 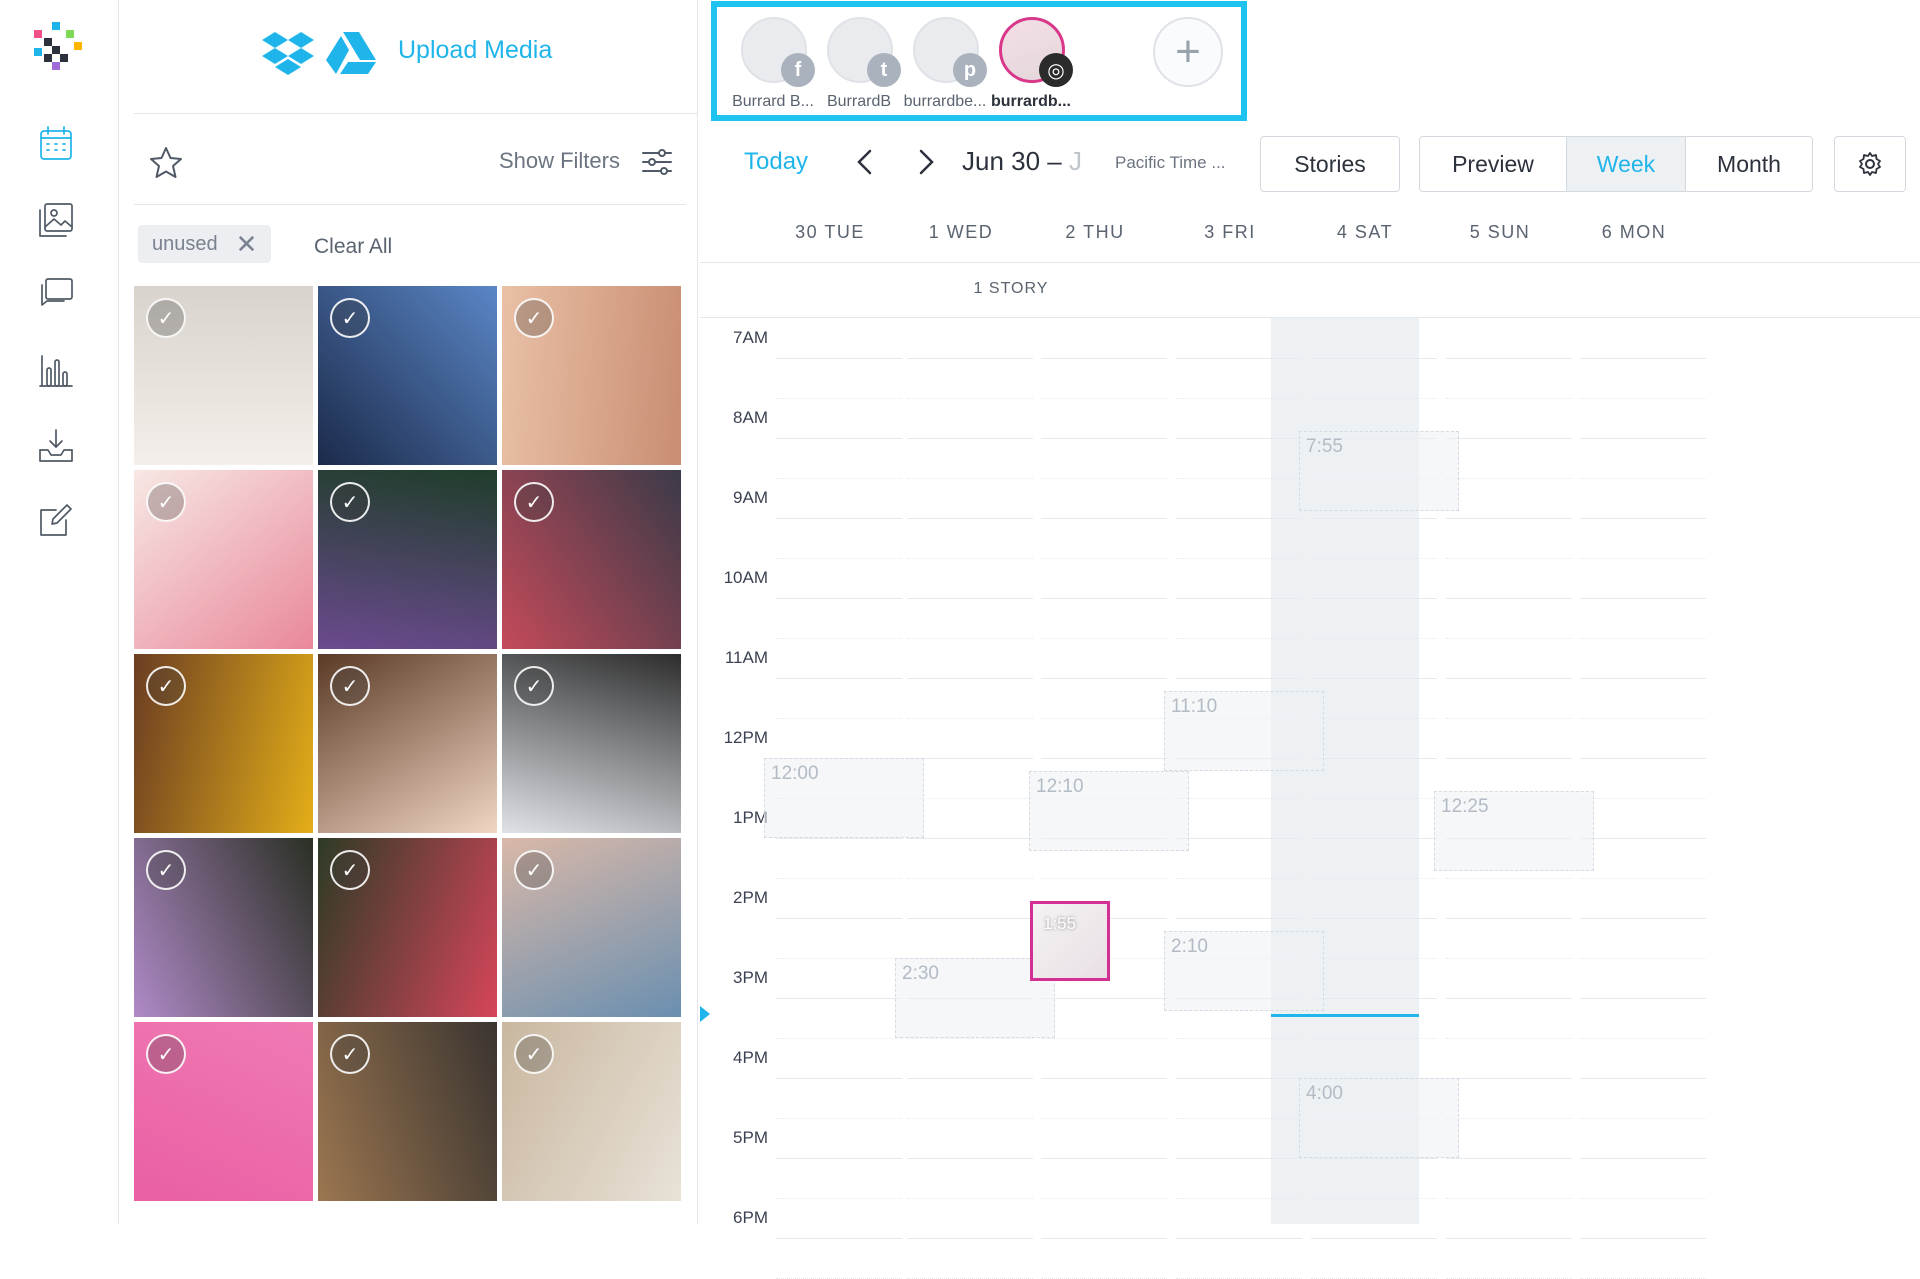 I want to click on media-thumbnail-streetlight-sky: ✓, so click(x=407, y=375).